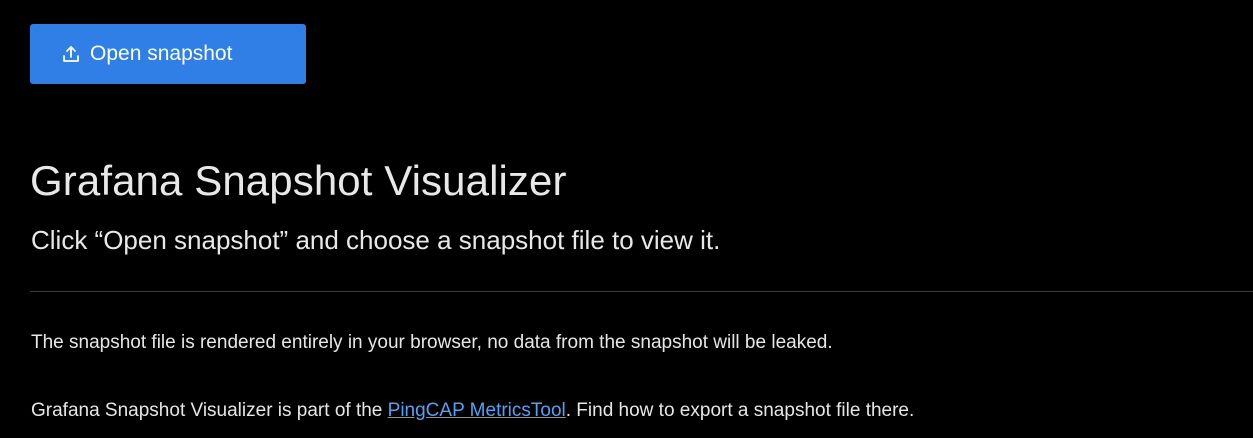 This screenshot has width=1253, height=438. Describe the element at coordinates (641, 291) in the screenshot. I see `divider` at that location.